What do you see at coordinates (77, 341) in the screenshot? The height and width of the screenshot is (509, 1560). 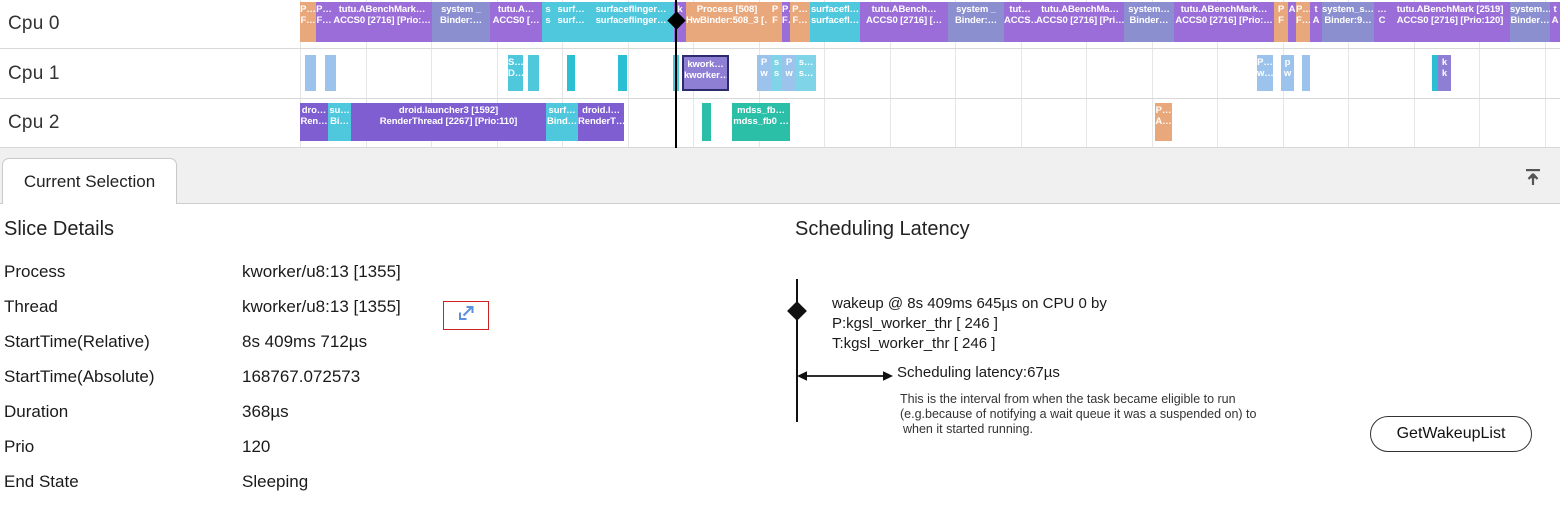 I see `slice-detail-key: StartTime(Relative)` at bounding box center [77, 341].